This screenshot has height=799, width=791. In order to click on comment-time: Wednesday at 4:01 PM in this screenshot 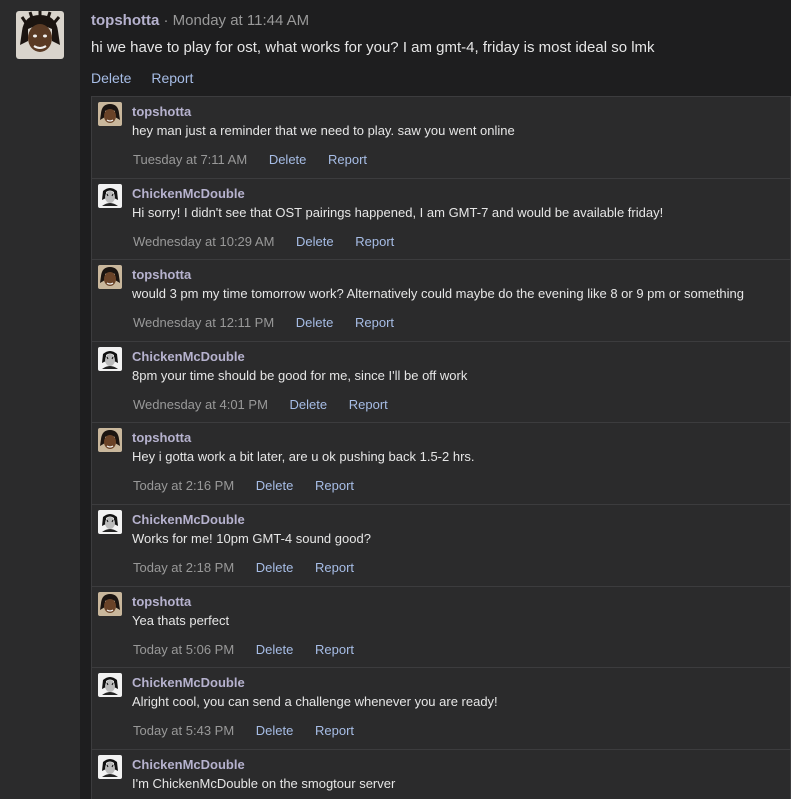, I will do `click(200, 404)`.